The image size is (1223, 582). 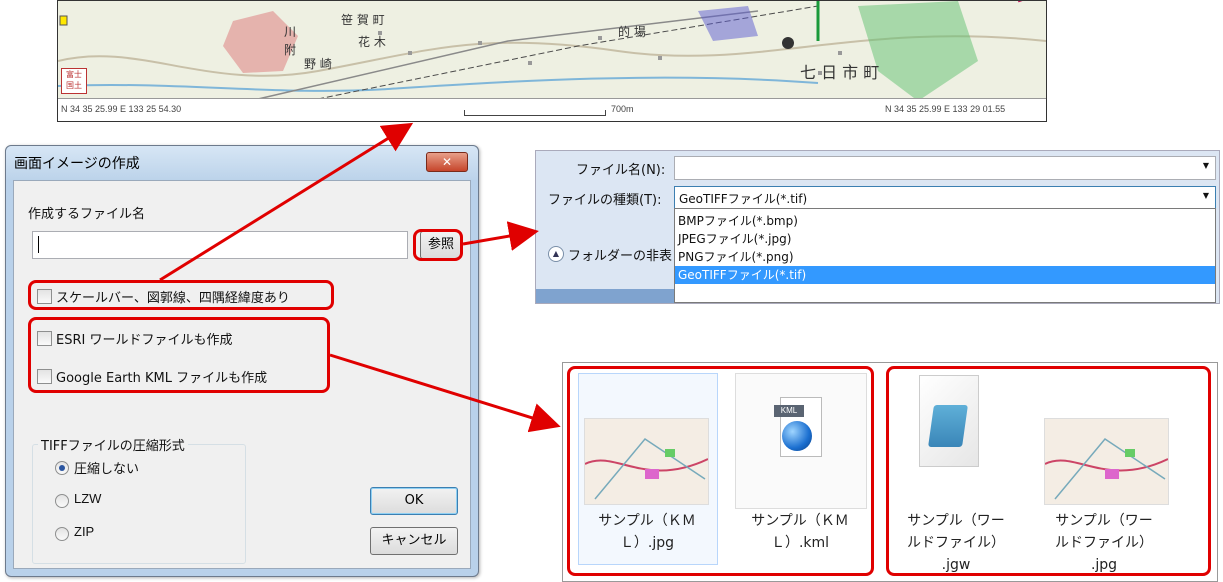 What do you see at coordinates (77, 164) in the screenshot?
I see `dialog-title: 画面イメージの作成` at bounding box center [77, 164].